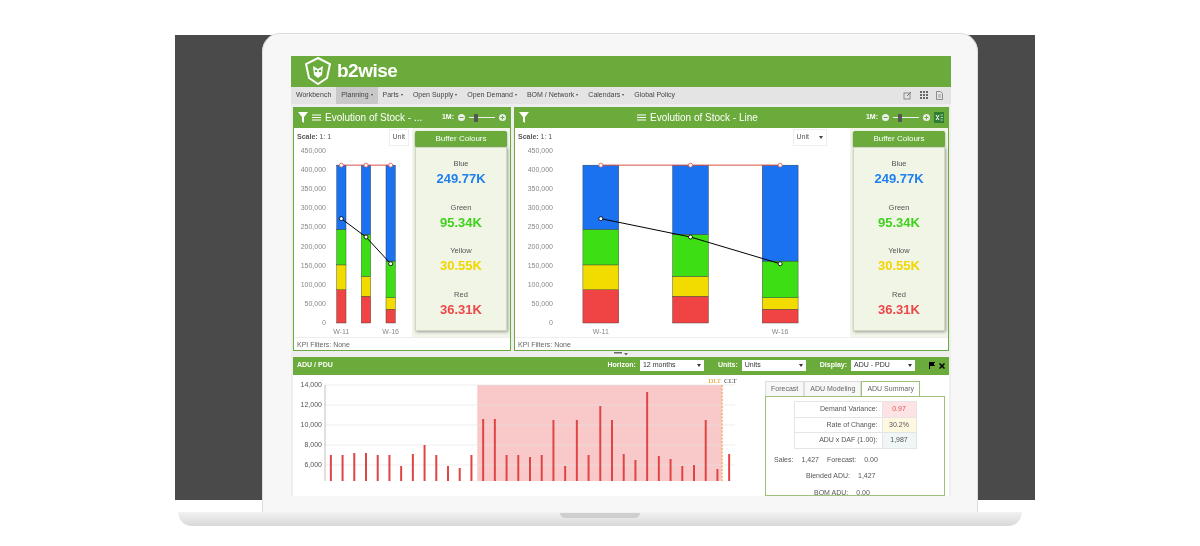 This screenshot has width=1200, height=546. Describe the element at coordinates (939, 118) in the screenshot. I see `spreadsheet-icon` at that location.